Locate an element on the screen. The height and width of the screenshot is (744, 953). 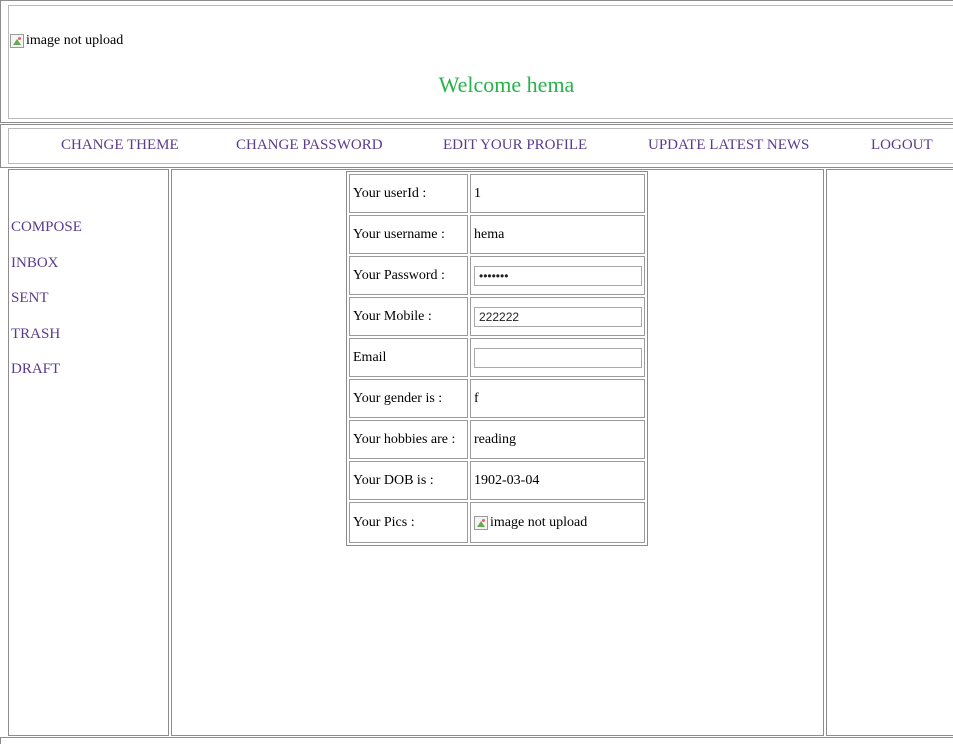
footer-frame-edge is located at coordinates (476, 740).